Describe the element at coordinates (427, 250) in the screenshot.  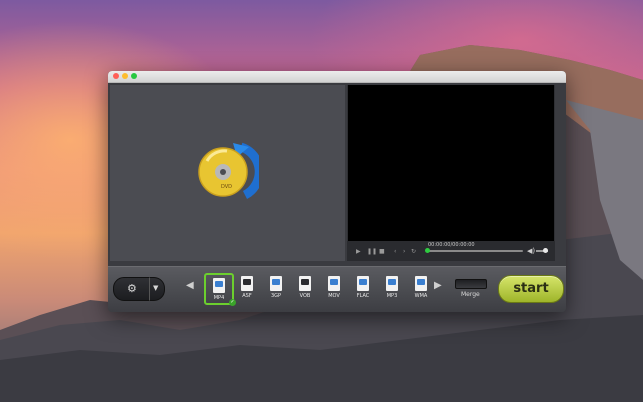
I see `seek-handle` at that location.